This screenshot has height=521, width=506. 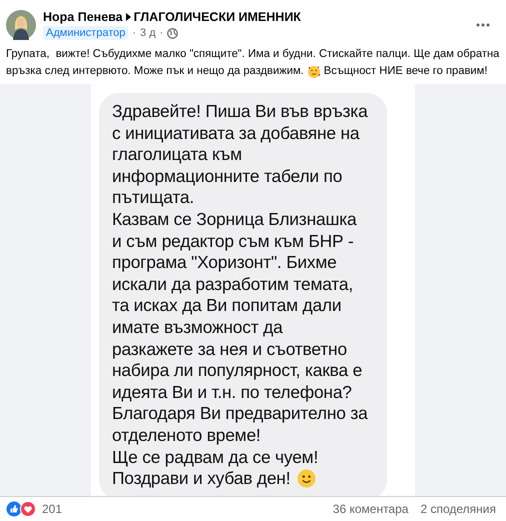 I want to click on avatar, so click(x=21, y=25).